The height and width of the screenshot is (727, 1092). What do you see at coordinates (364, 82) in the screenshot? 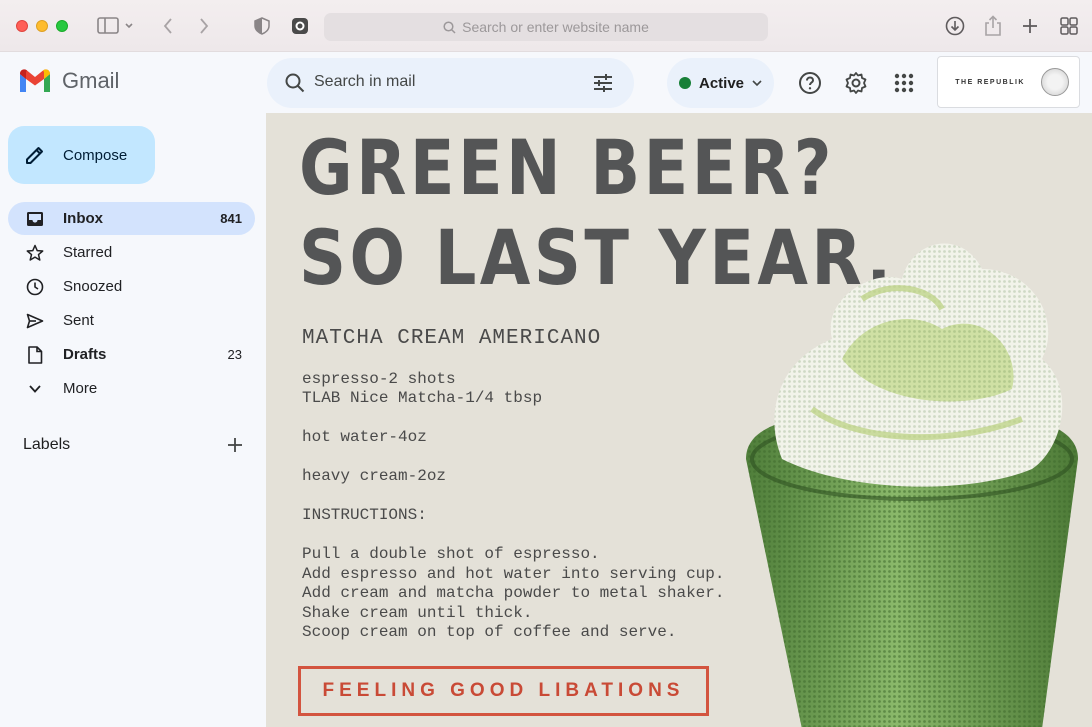
I see `search-input: Search in mail` at bounding box center [364, 82].